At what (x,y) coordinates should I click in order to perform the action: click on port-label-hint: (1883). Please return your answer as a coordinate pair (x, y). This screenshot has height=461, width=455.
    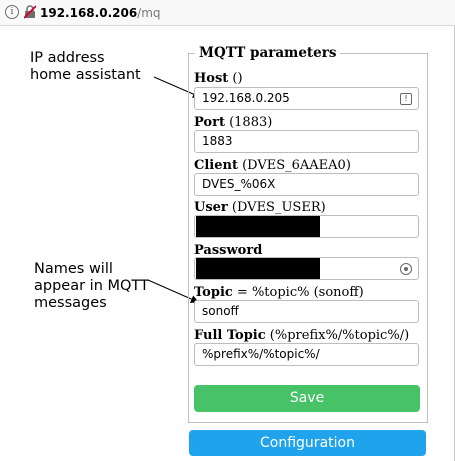
    Looking at the image, I should click on (248, 122).